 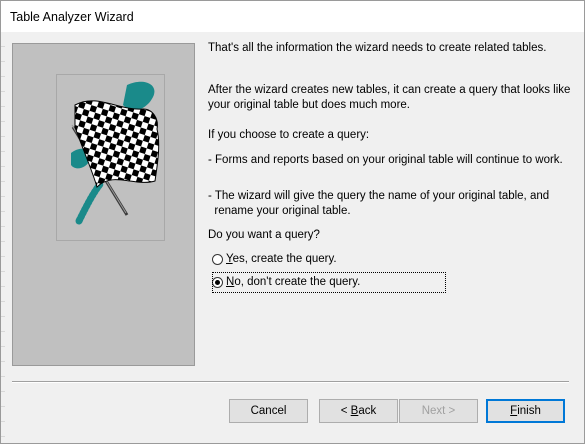 What do you see at coordinates (110, 157) in the screenshot?
I see `checkered-flag-icon` at bounding box center [110, 157].